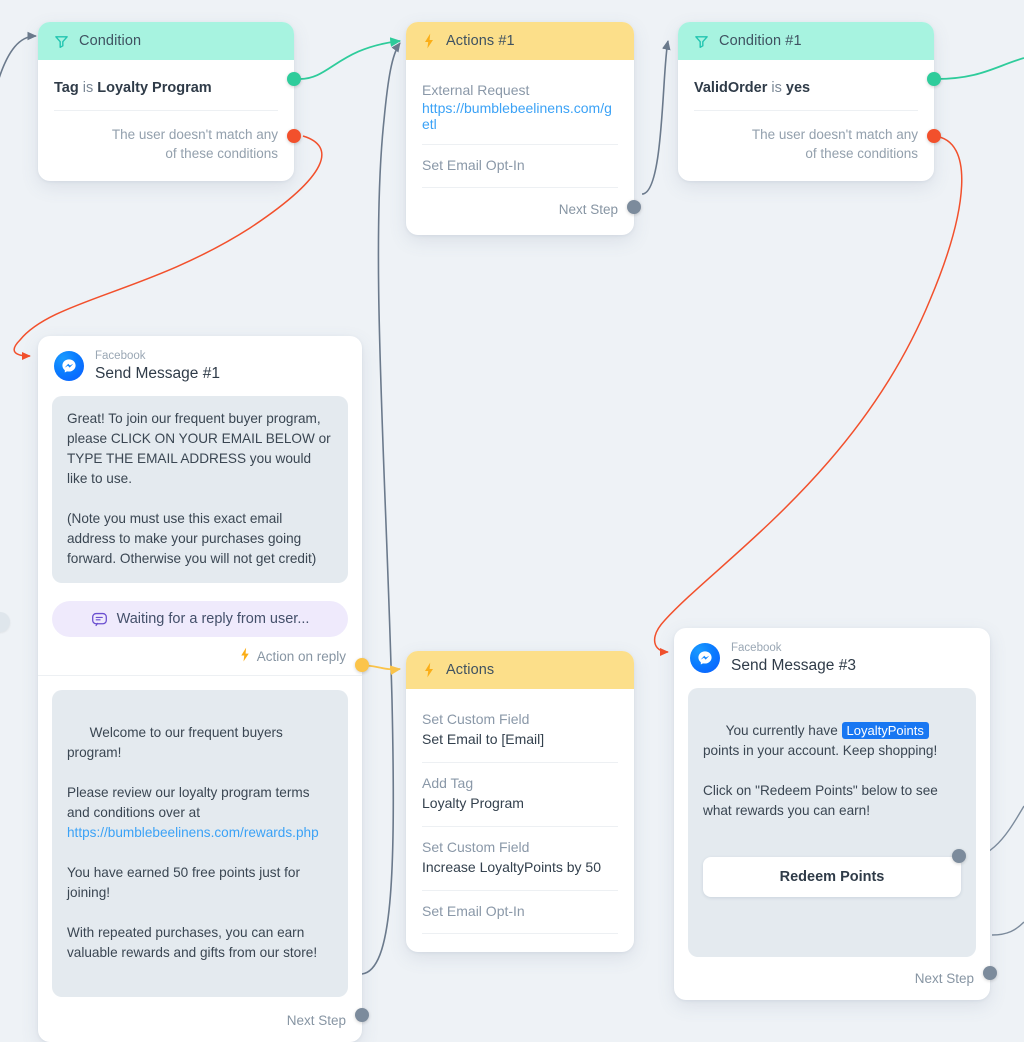 The image size is (1024, 1042). Describe the element at coordinates (760, 41) in the screenshot. I see `node-condition-1-title: Condition #1` at that location.